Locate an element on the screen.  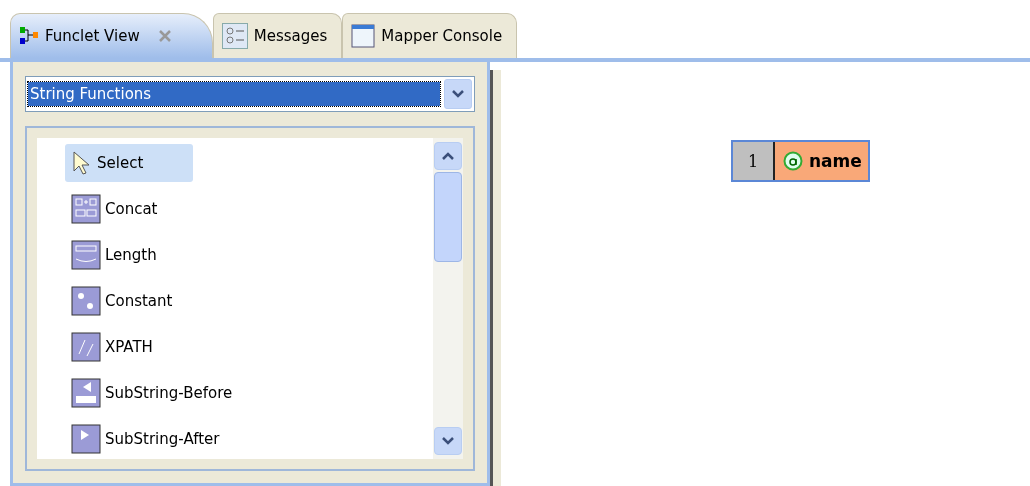
node-label: name is located at coordinates (821, 161).